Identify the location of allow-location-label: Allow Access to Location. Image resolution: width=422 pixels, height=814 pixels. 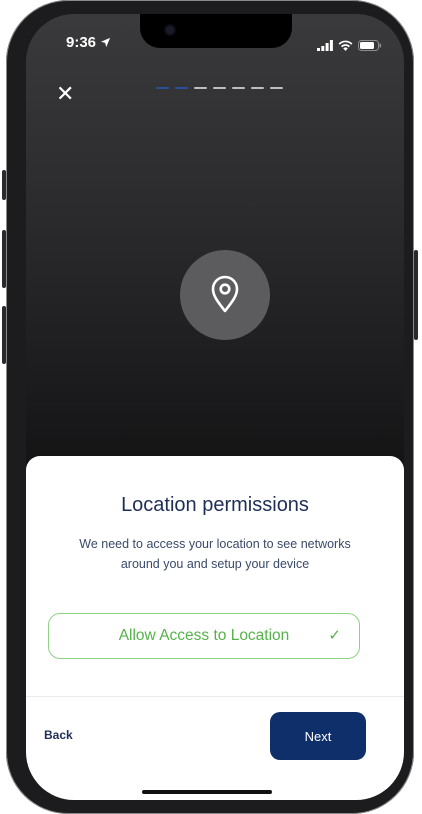
(204, 635).